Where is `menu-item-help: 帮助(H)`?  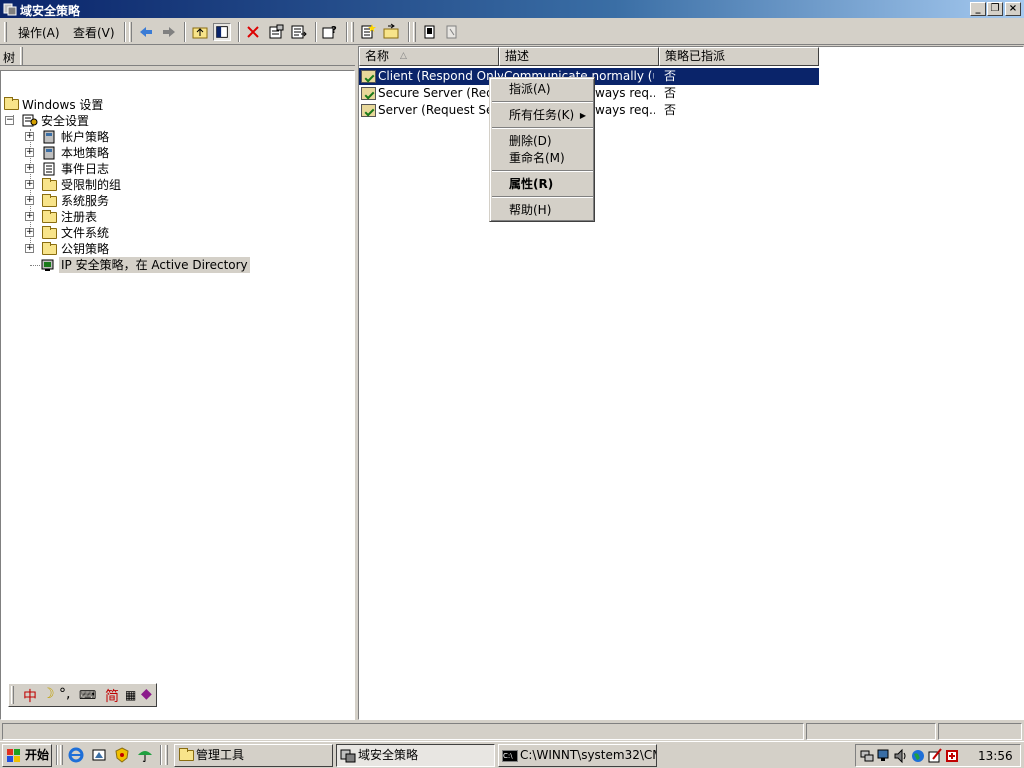 menu-item-help: 帮助(H) is located at coordinates (542, 210).